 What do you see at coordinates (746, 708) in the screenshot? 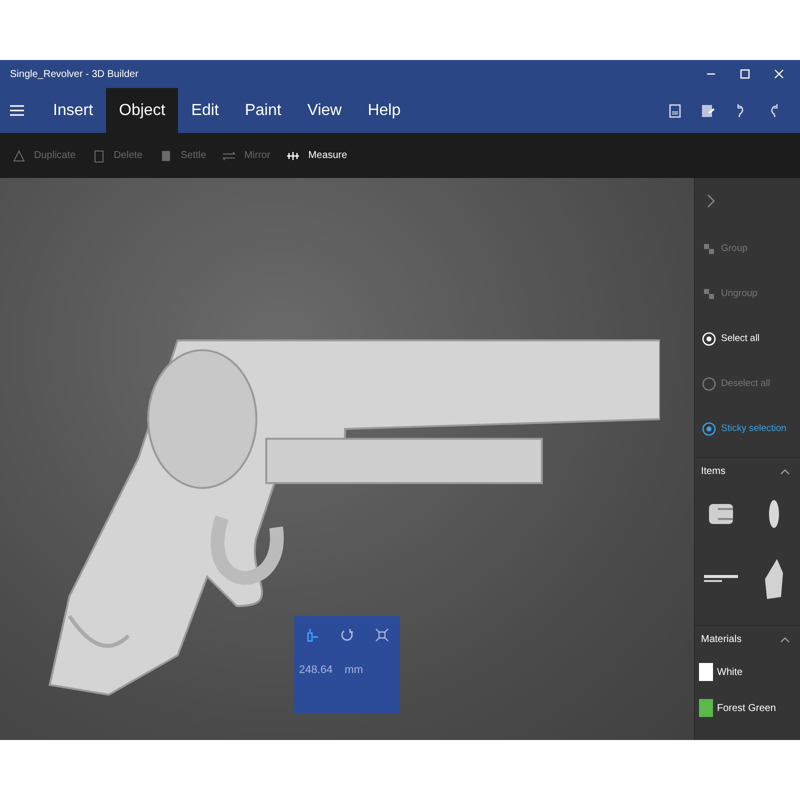
I see `material-label: Forest Green` at bounding box center [746, 708].